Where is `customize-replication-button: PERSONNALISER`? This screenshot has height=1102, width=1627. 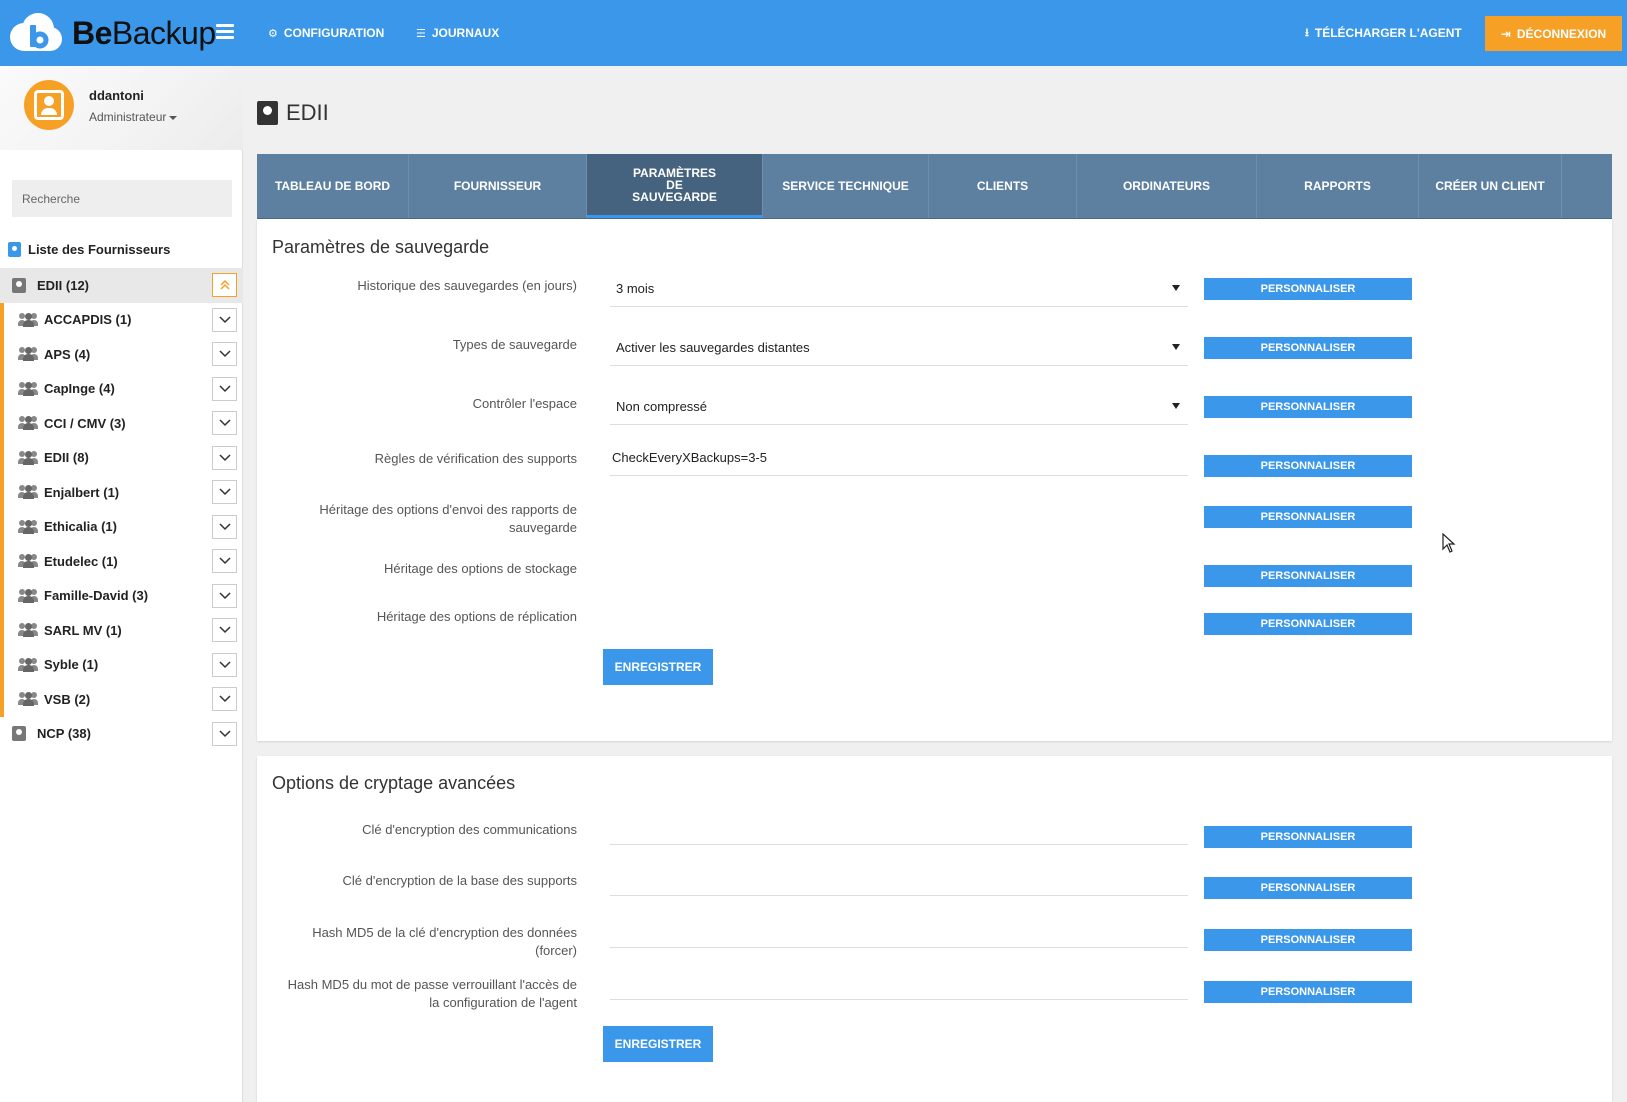 customize-replication-button: PERSONNALISER is located at coordinates (1308, 624).